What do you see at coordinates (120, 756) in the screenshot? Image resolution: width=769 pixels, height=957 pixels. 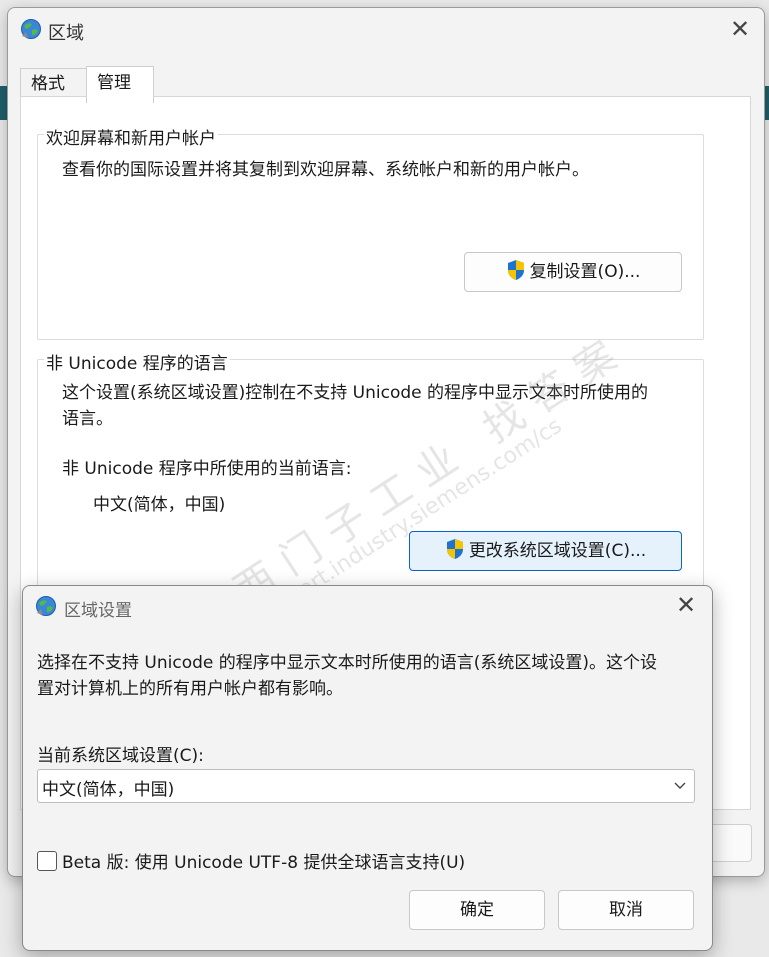 I see `system-locale-label: 当前系统区域设置(C):` at bounding box center [120, 756].